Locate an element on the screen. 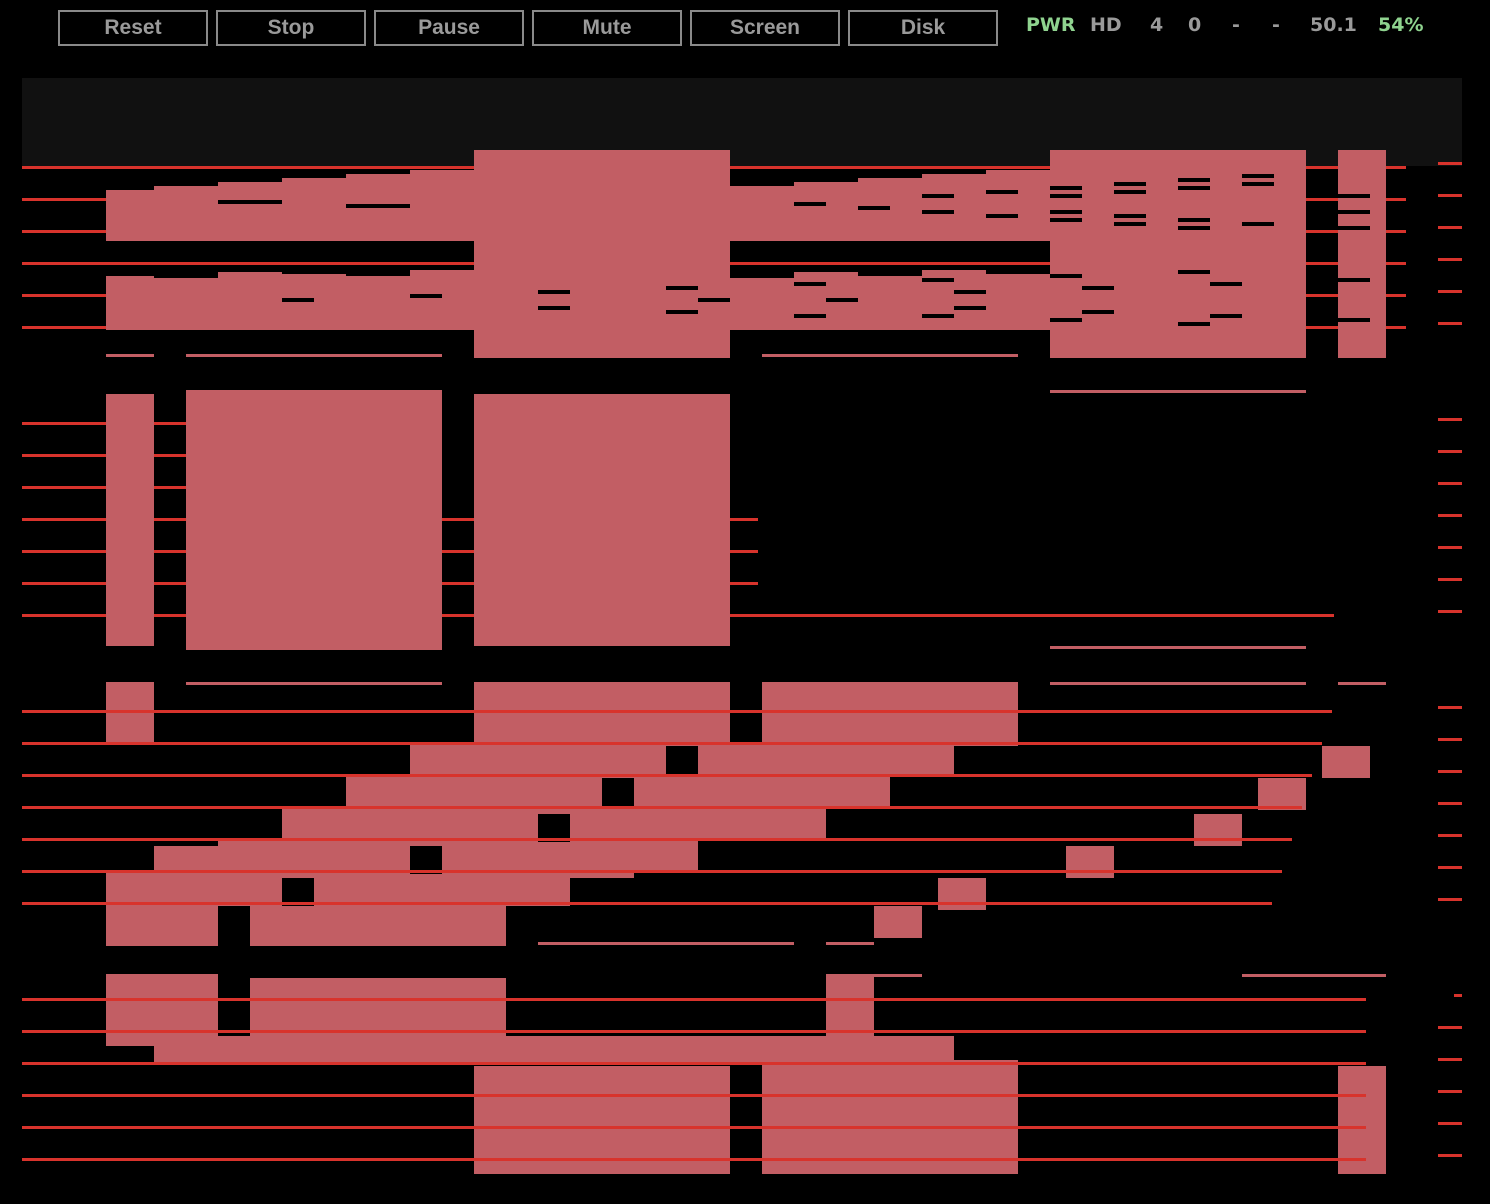 The image size is (1490, 1204). status-value-4: - is located at coordinates (1276, 25).